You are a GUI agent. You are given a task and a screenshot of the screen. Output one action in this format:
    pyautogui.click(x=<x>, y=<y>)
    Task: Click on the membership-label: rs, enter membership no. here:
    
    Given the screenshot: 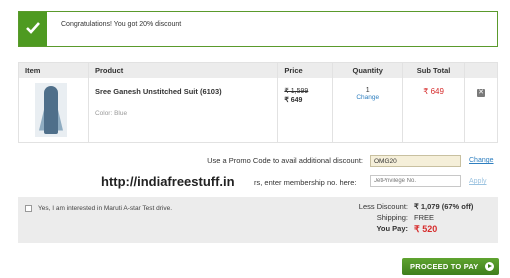 What is the action you would take?
    pyautogui.click(x=305, y=182)
    